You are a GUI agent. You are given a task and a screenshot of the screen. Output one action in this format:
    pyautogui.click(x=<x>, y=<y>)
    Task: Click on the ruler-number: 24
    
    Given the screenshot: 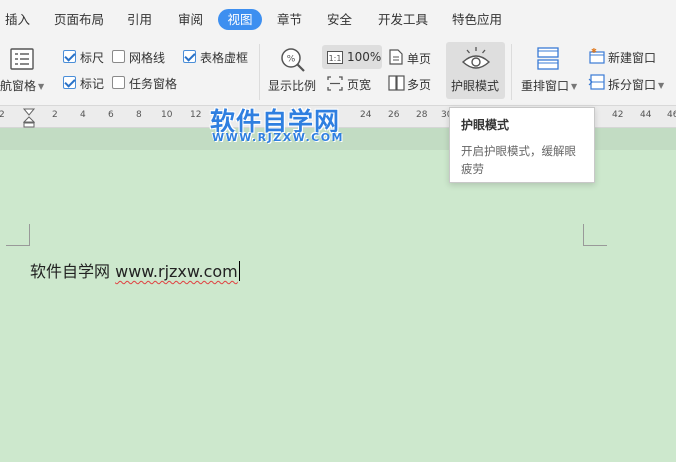 What is the action you would take?
    pyautogui.click(x=366, y=115)
    